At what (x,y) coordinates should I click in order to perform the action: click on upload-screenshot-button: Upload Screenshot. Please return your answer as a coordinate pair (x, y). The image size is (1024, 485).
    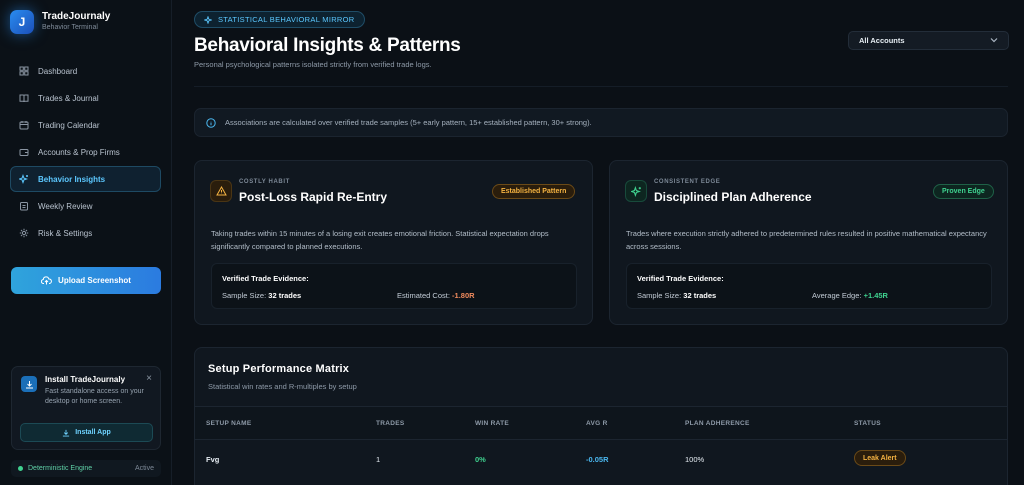
    Looking at the image, I should click on (86, 280).